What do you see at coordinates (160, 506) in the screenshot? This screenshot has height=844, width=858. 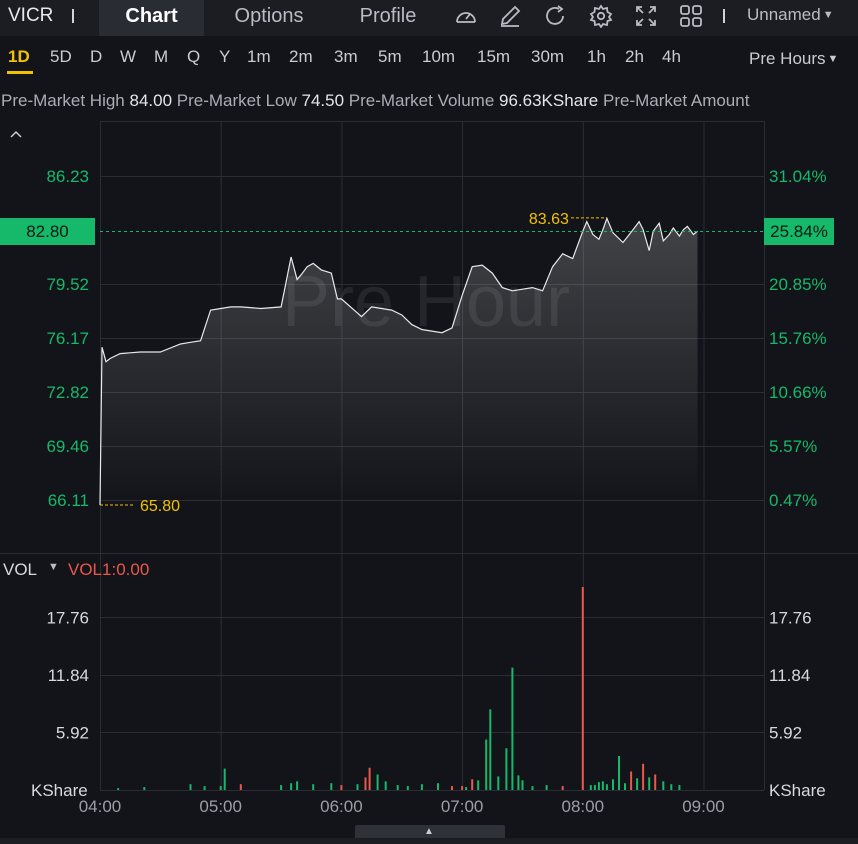 I see `low-marker-label: 65.80` at bounding box center [160, 506].